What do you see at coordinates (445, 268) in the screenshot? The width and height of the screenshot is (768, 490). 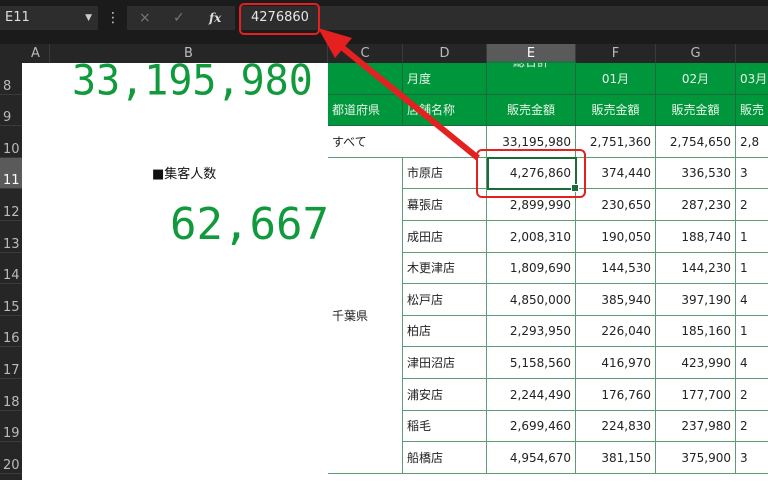 I see `store-name: 木更津店` at bounding box center [445, 268].